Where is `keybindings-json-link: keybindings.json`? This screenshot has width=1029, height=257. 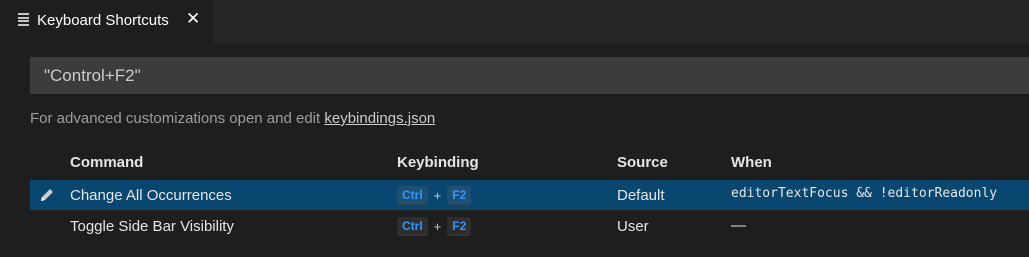
keybindings-json-link: keybindings.json is located at coordinates (379, 118).